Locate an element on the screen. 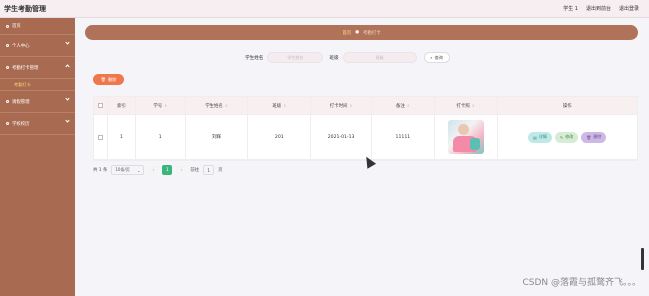 The image size is (649, 296). watermark: CSDN @落霞与孤鹜齐飞。。。 is located at coordinates (581, 283).